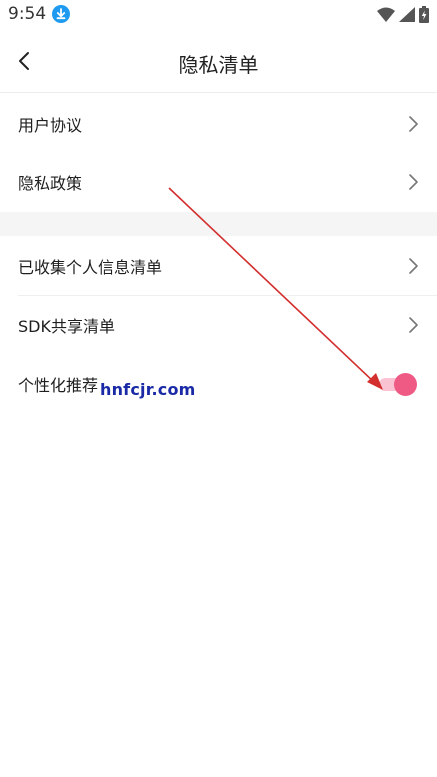 This screenshot has height=777, width=437. Describe the element at coordinates (218, 182) in the screenshot. I see `list-item-privacy-policy: 隐私政策` at that location.